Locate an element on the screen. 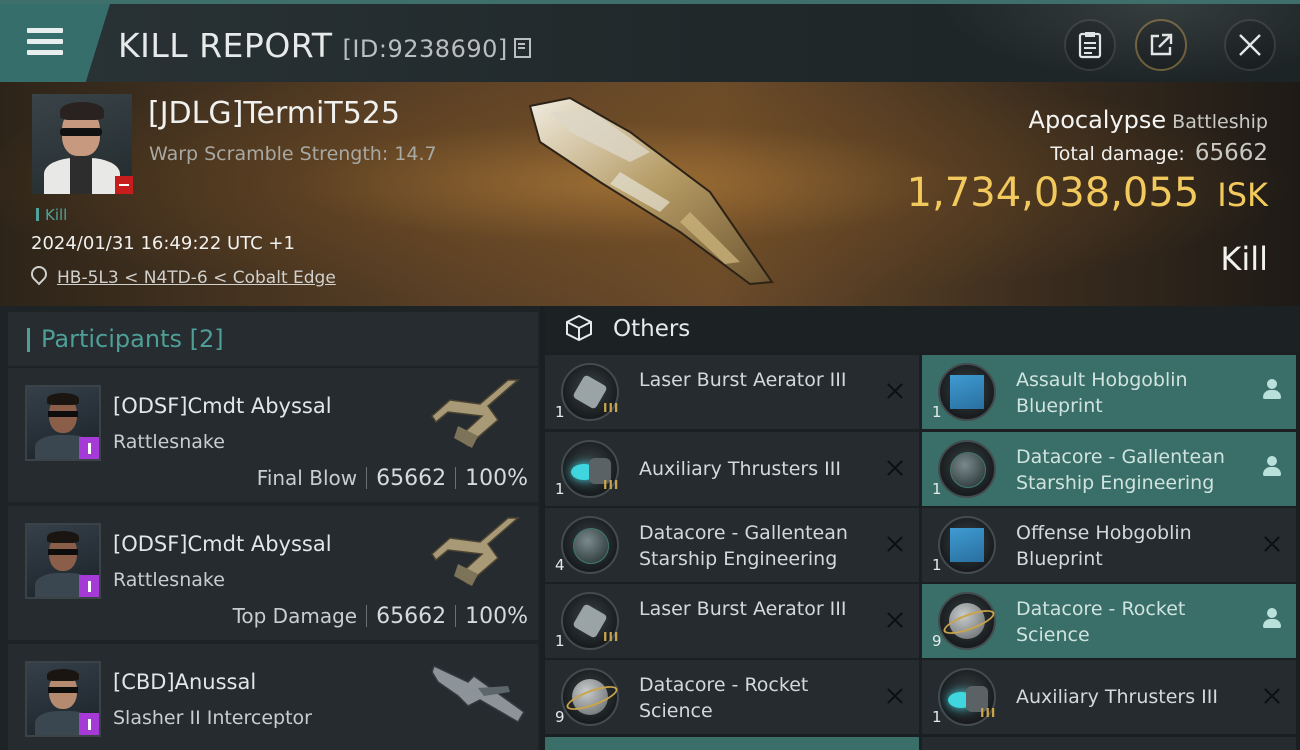 This screenshot has height=750, width=1300. clipboard-button is located at coordinates (1090, 45).